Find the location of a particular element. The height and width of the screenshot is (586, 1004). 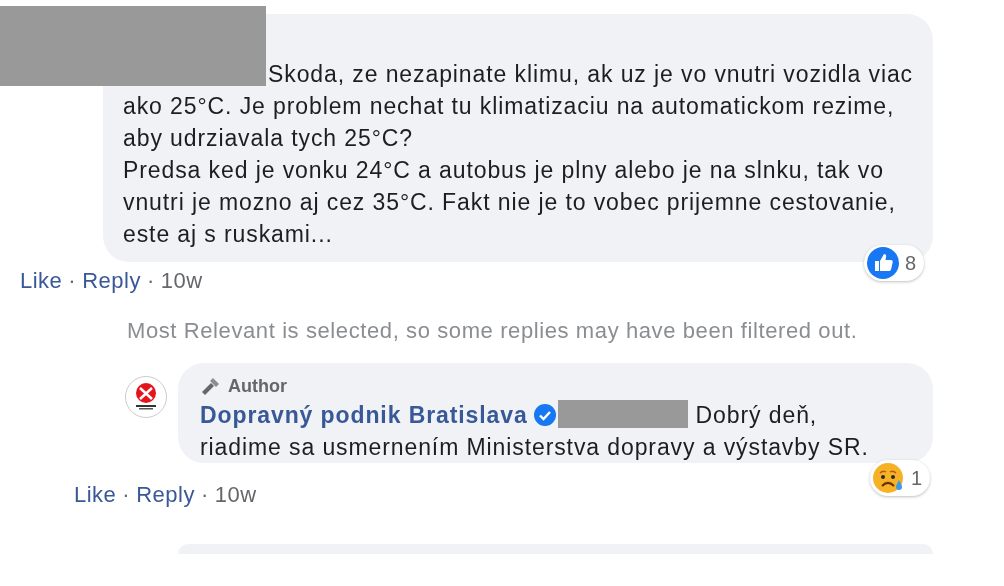

author-label: Author is located at coordinates (257, 386).